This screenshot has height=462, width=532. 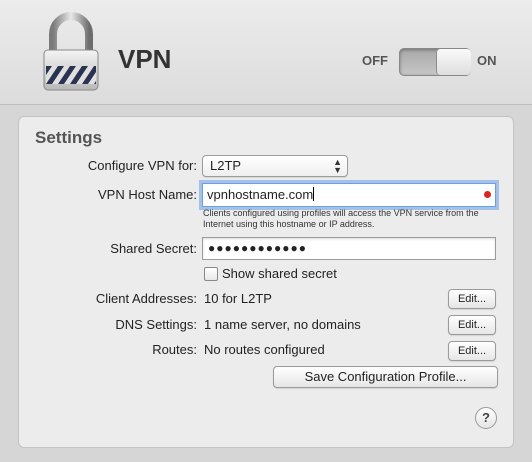 I want to click on lock-icon, so click(x=71, y=51).